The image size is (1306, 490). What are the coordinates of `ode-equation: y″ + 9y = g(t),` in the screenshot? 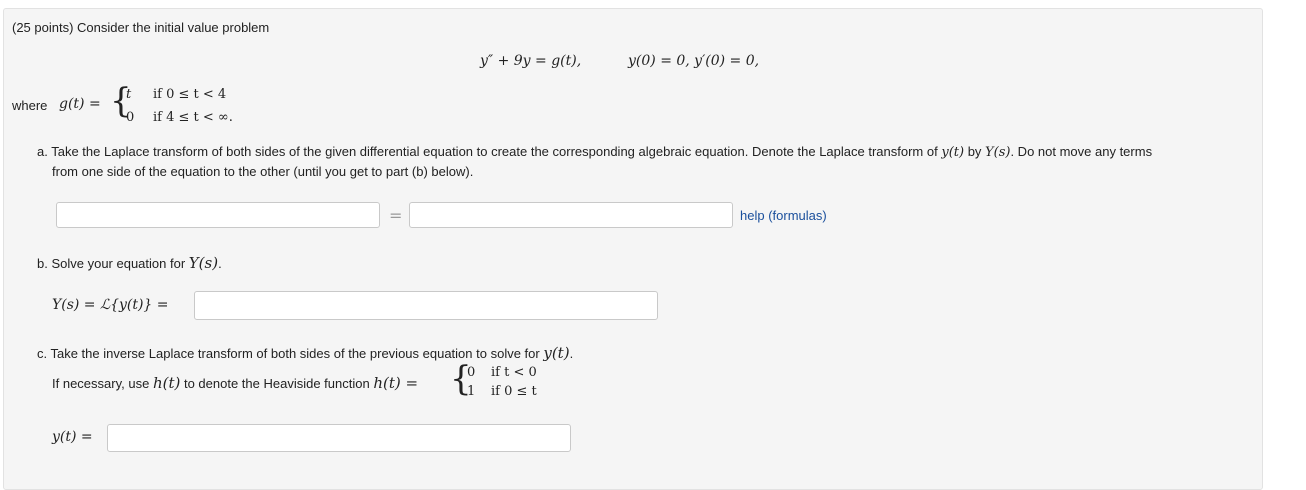 It's located at (531, 61).